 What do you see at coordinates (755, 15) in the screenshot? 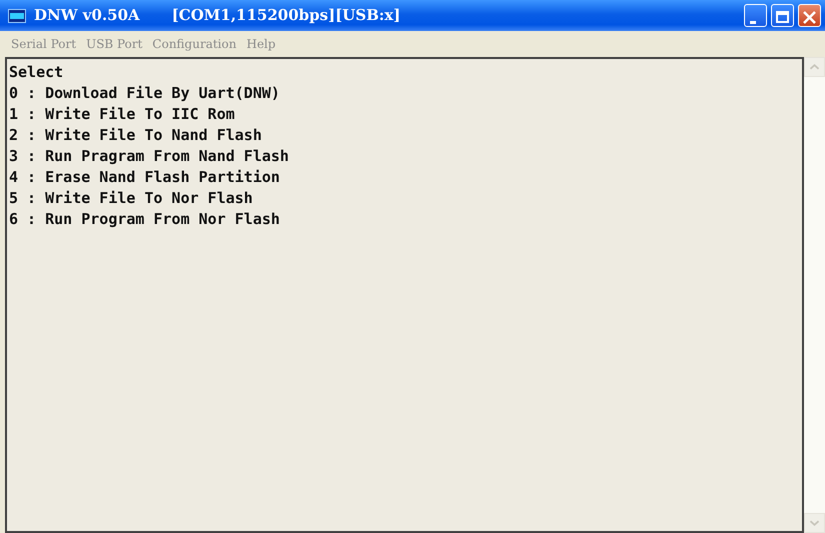
I see `minimize-button` at bounding box center [755, 15].